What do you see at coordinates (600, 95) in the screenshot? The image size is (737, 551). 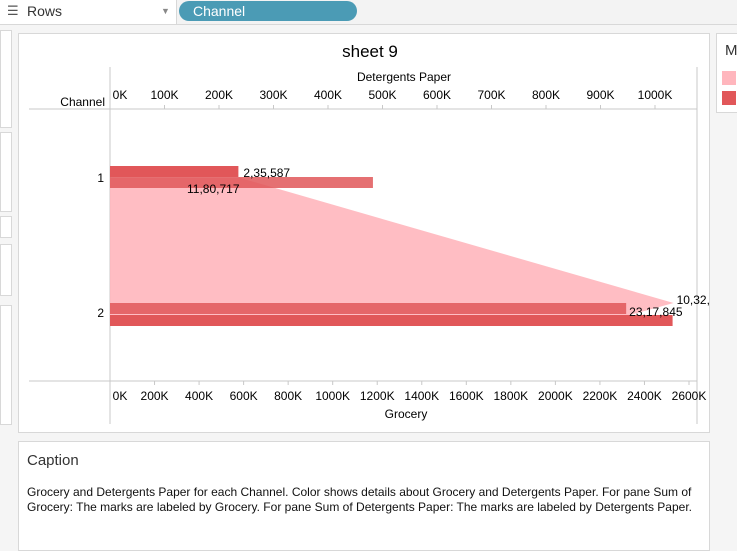 I see `top-axis-tick-label: 900K` at bounding box center [600, 95].